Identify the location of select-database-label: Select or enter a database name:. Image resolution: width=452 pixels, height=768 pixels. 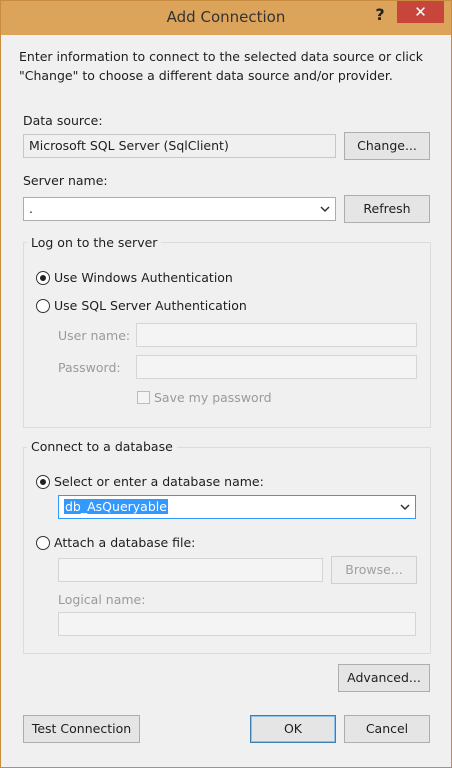
(159, 481).